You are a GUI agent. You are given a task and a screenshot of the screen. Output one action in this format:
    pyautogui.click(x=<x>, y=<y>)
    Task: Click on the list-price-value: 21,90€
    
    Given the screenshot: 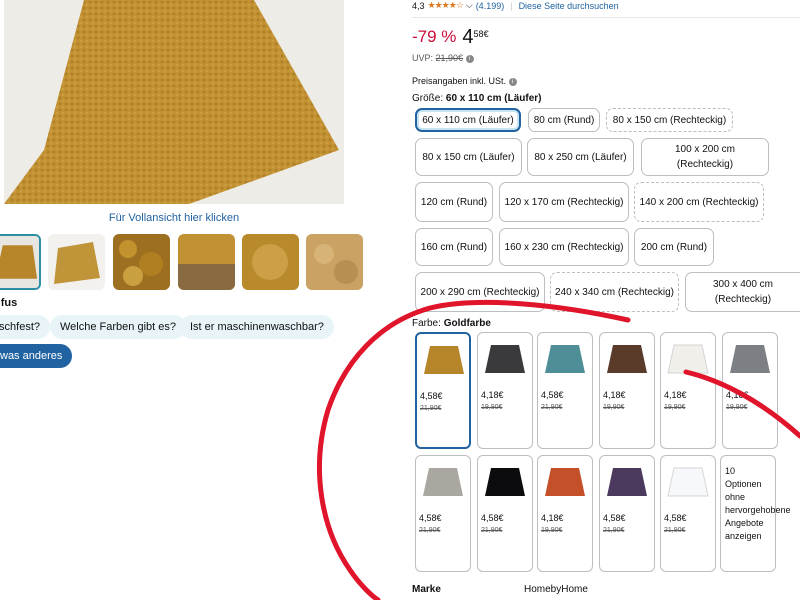 What is the action you would take?
    pyautogui.click(x=449, y=58)
    